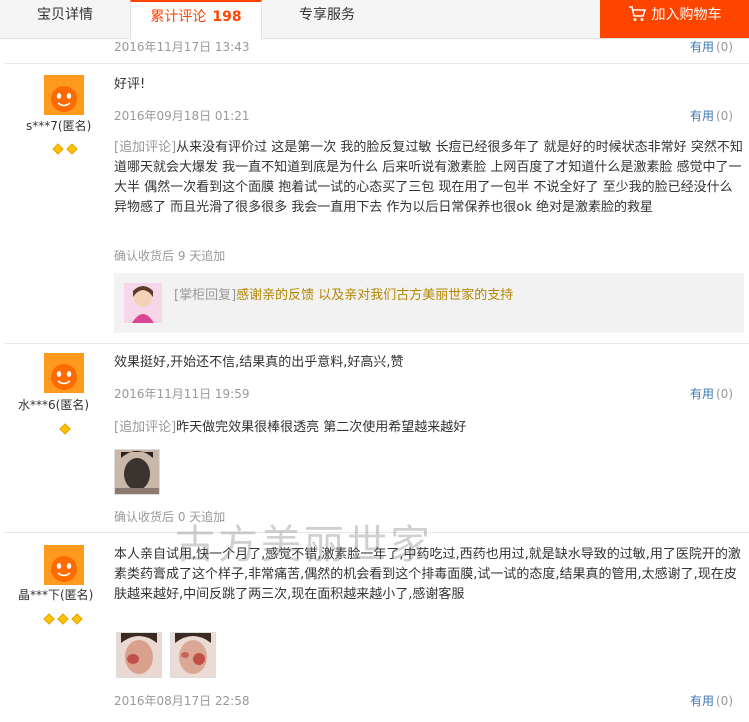 The height and width of the screenshot is (722, 749). What do you see at coordinates (53, 405) in the screenshot?
I see `reviewer-name: 水***6(匿名)` at bounding box center [53, 405].